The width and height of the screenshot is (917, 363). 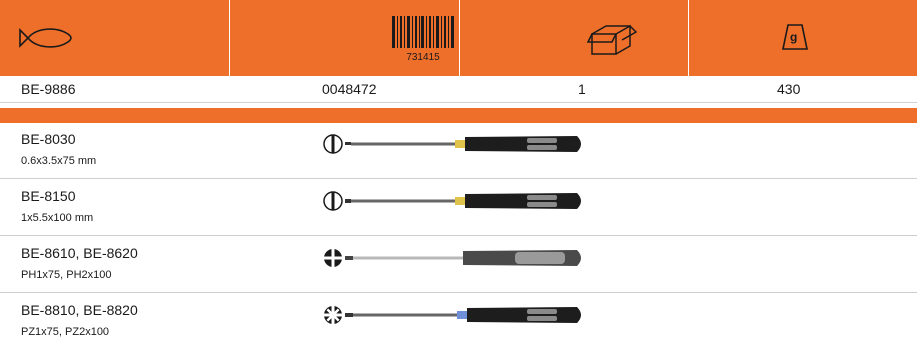 What do you see at coordinates (66, 275) in the screenshot?
I see `product-size: PH1x75, PH2x100` at bounding box center [66, 275].